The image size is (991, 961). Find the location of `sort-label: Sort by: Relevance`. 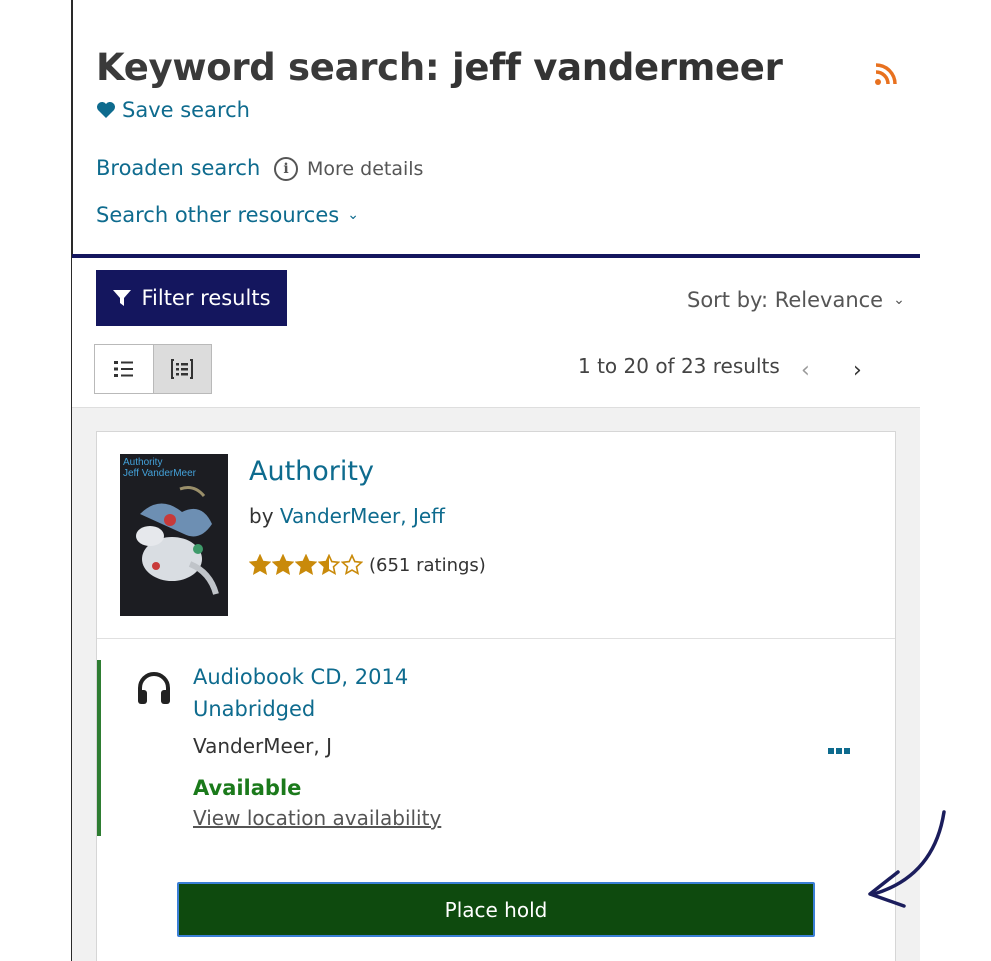

sort-label: Sort by: Relevance is located at coordinates (785, 300).